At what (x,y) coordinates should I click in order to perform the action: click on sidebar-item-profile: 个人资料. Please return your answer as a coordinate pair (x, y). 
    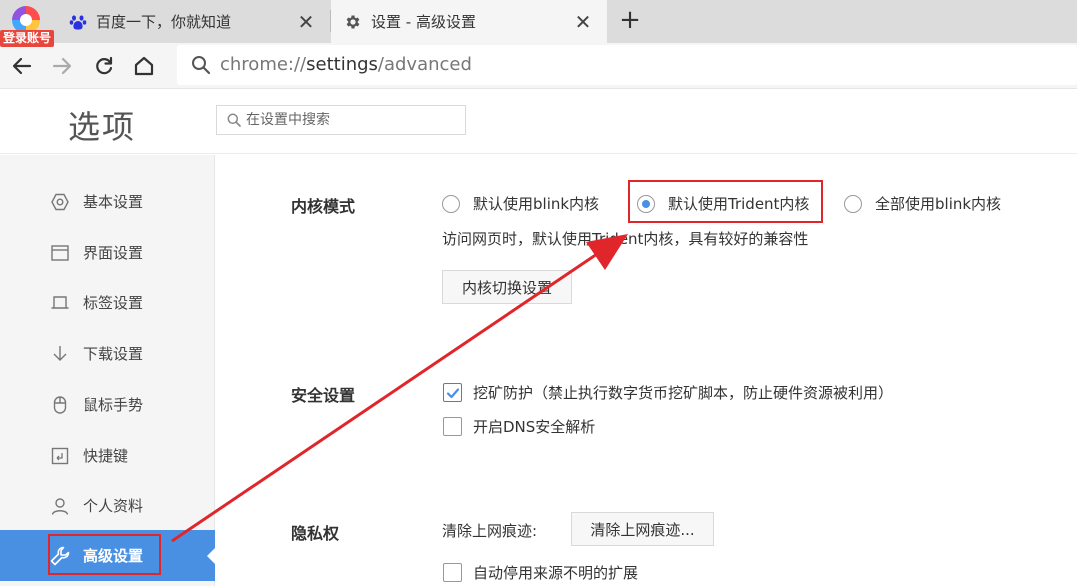
    Looking at the image, I should click on (107, 505).